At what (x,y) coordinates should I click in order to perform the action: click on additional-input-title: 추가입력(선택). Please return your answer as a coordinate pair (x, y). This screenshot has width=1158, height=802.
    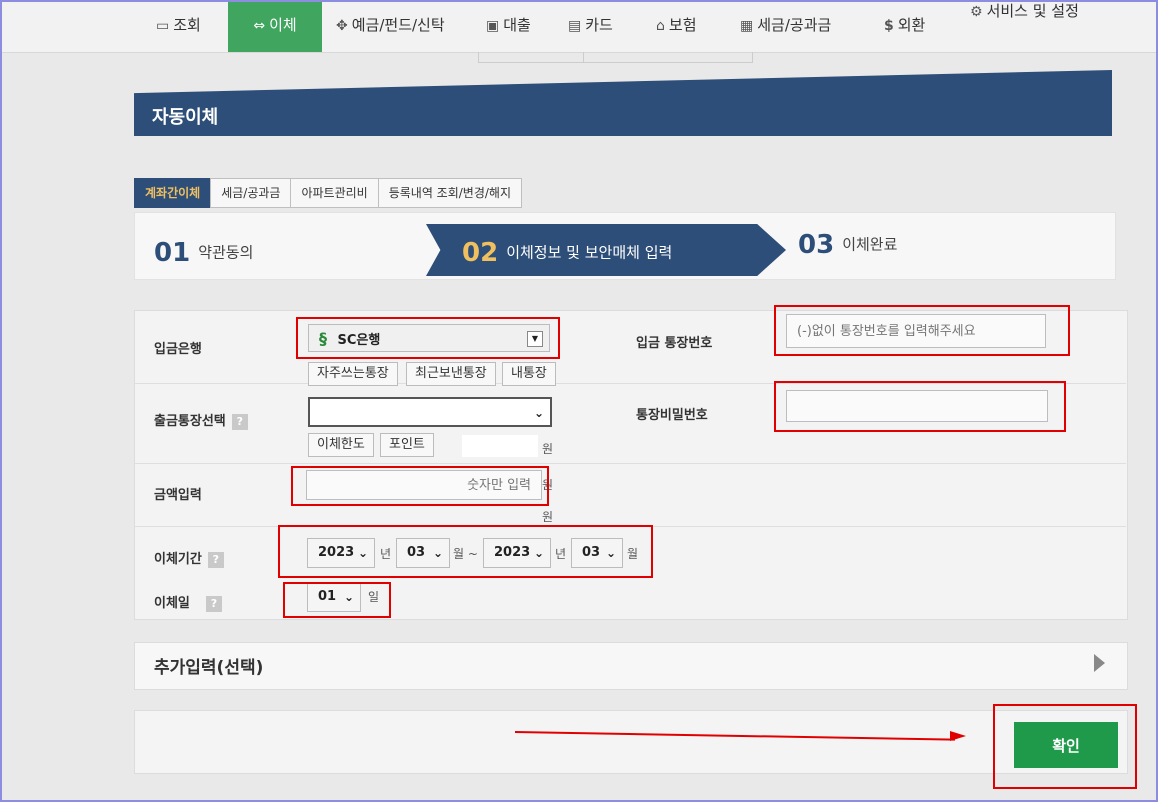
    Looking at the image, I should click on (209, 668).